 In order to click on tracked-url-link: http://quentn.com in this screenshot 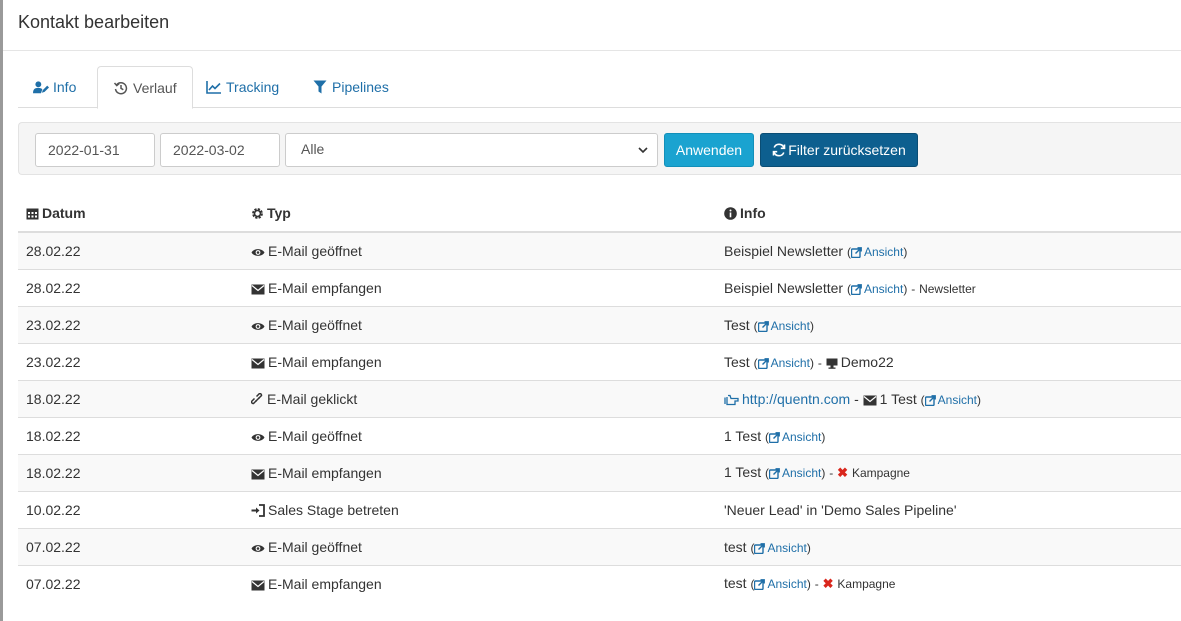, I will do `click(796, 399)`.